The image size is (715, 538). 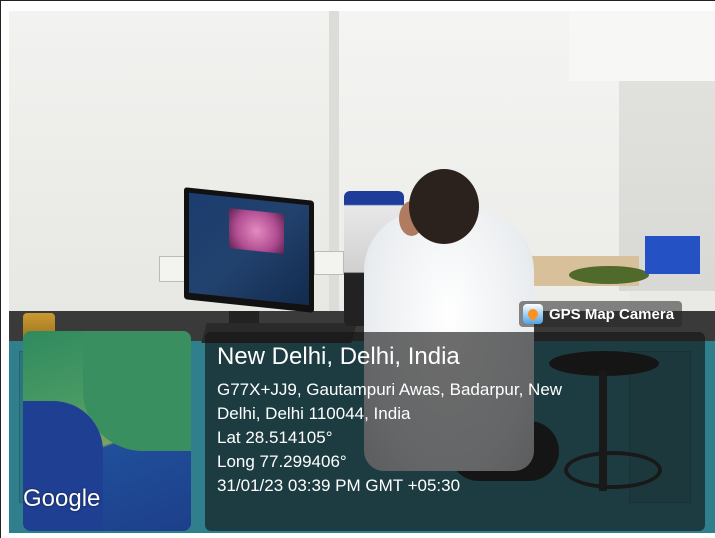 I want to click on microscope-image-on-screen, so click(x=256, y=231).